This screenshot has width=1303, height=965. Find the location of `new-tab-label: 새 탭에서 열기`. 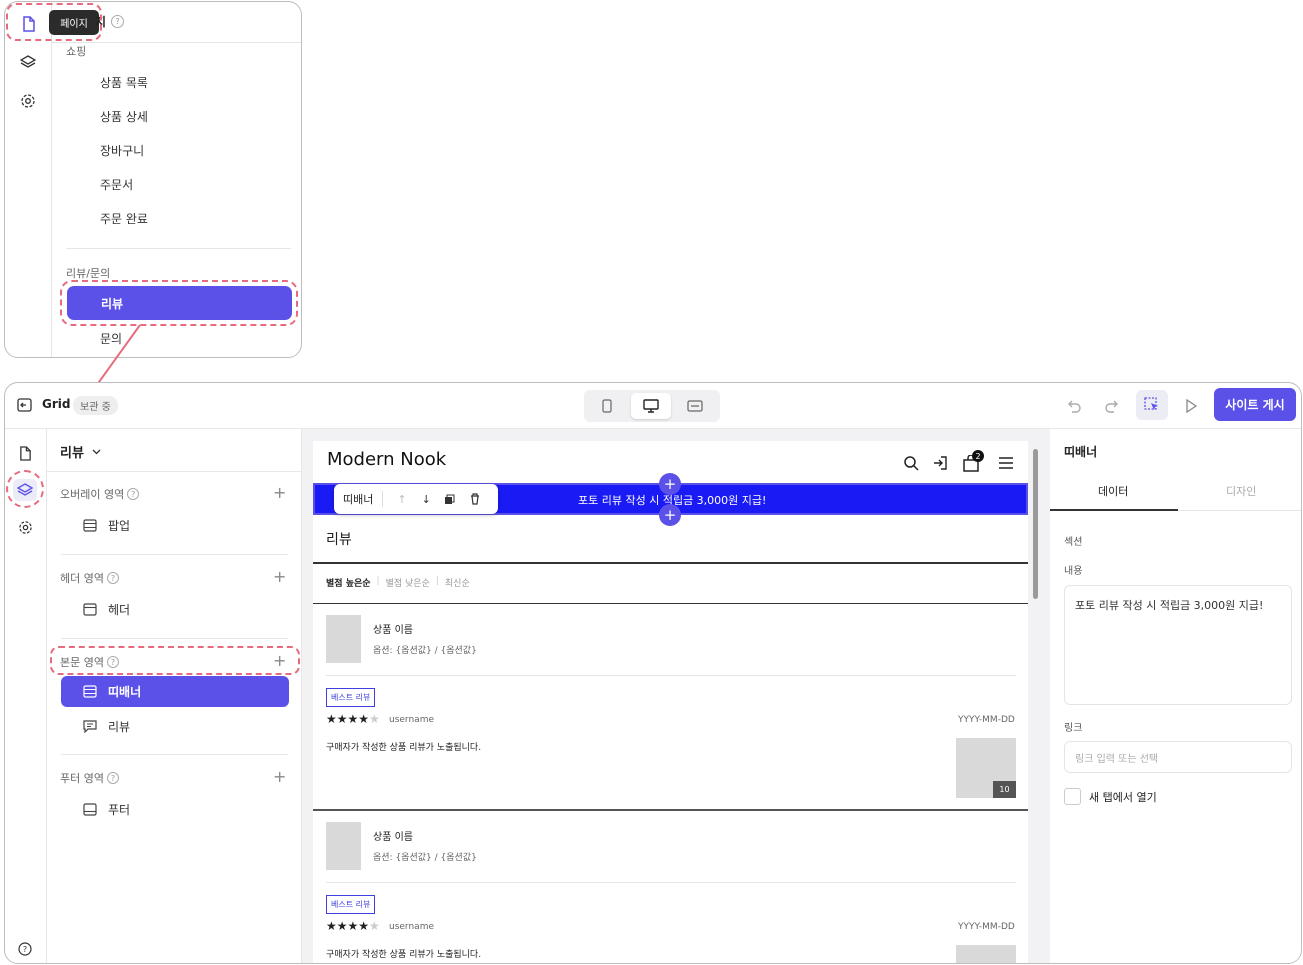

new-tab-label: 새 탭에서 열기 is located at coordinates (1123, 797).